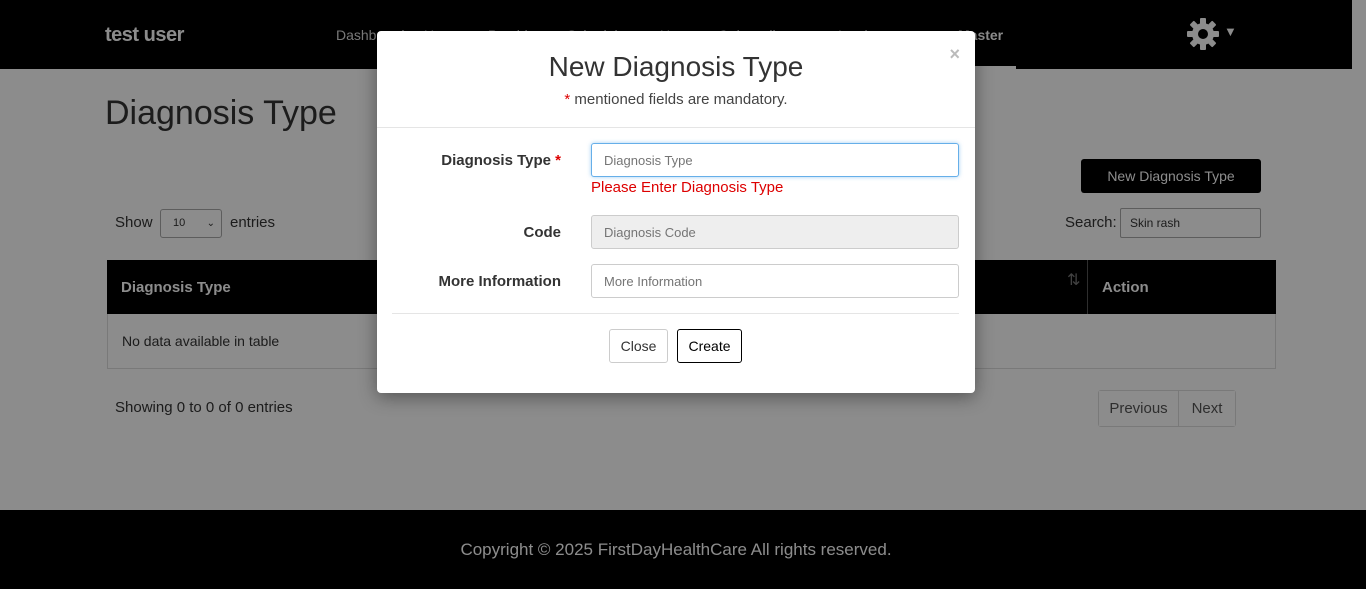 The width and height of the screenshot is (1366, 589). What do you see at coordinates (500, 281) in the screenshot?
I see `more-information-label: More Information` at bounding box center [500, 281].